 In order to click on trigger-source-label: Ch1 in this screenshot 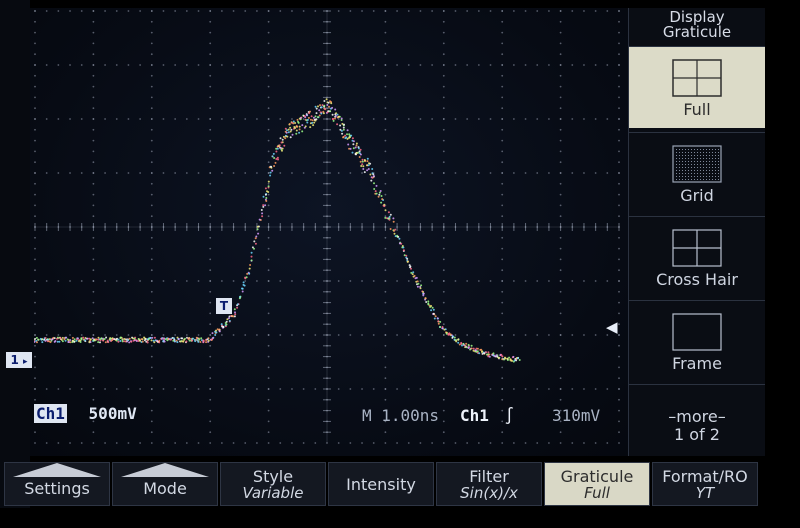, I will do `click(474, 415)`.